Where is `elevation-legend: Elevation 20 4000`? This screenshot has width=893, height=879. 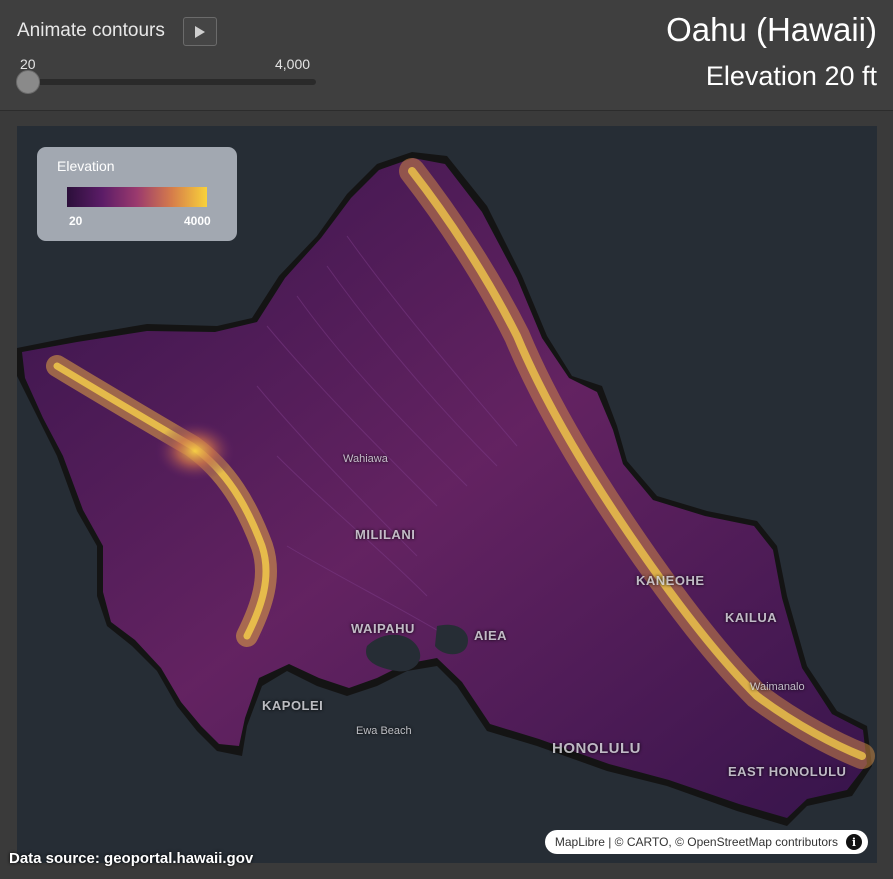 elevation-legend: Elevation 20 4000 is located at coordinates (137, 194).